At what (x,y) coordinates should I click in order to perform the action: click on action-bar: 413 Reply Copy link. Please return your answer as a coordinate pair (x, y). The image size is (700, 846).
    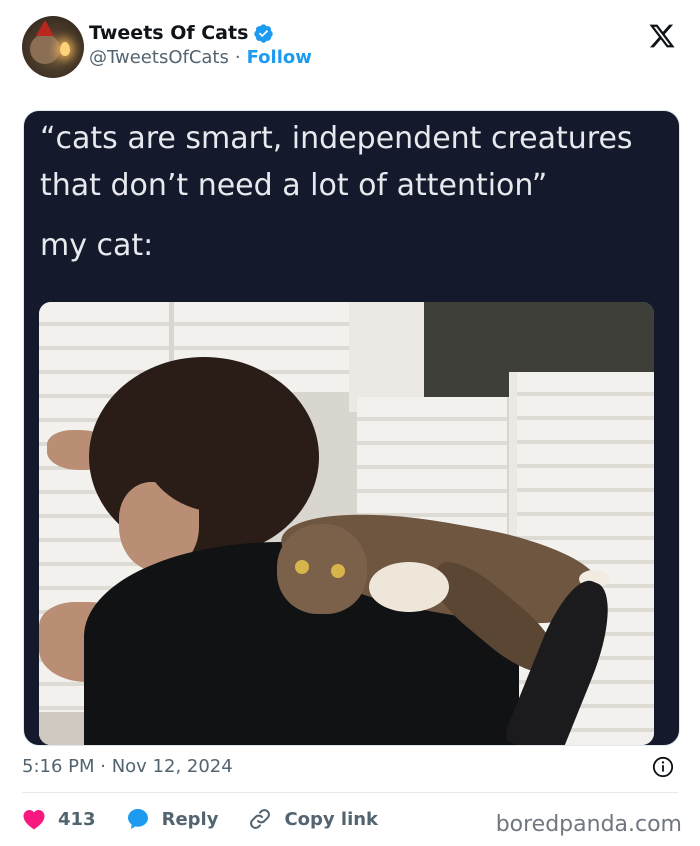
    Looking at the image, I should click on (215, 819).